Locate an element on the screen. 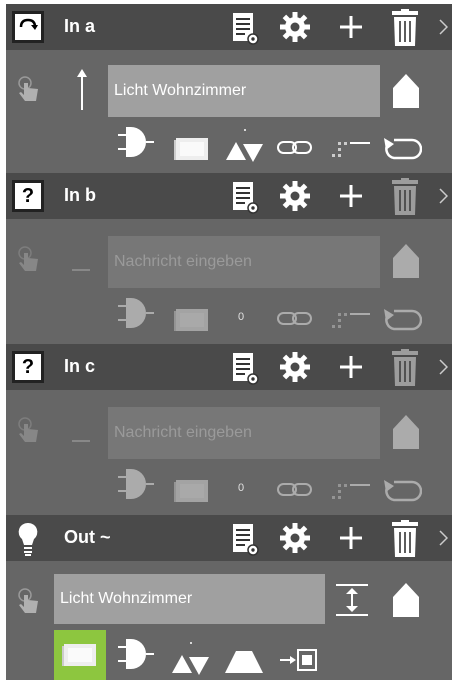  export-device-icon is located at coordinates (298, 662).